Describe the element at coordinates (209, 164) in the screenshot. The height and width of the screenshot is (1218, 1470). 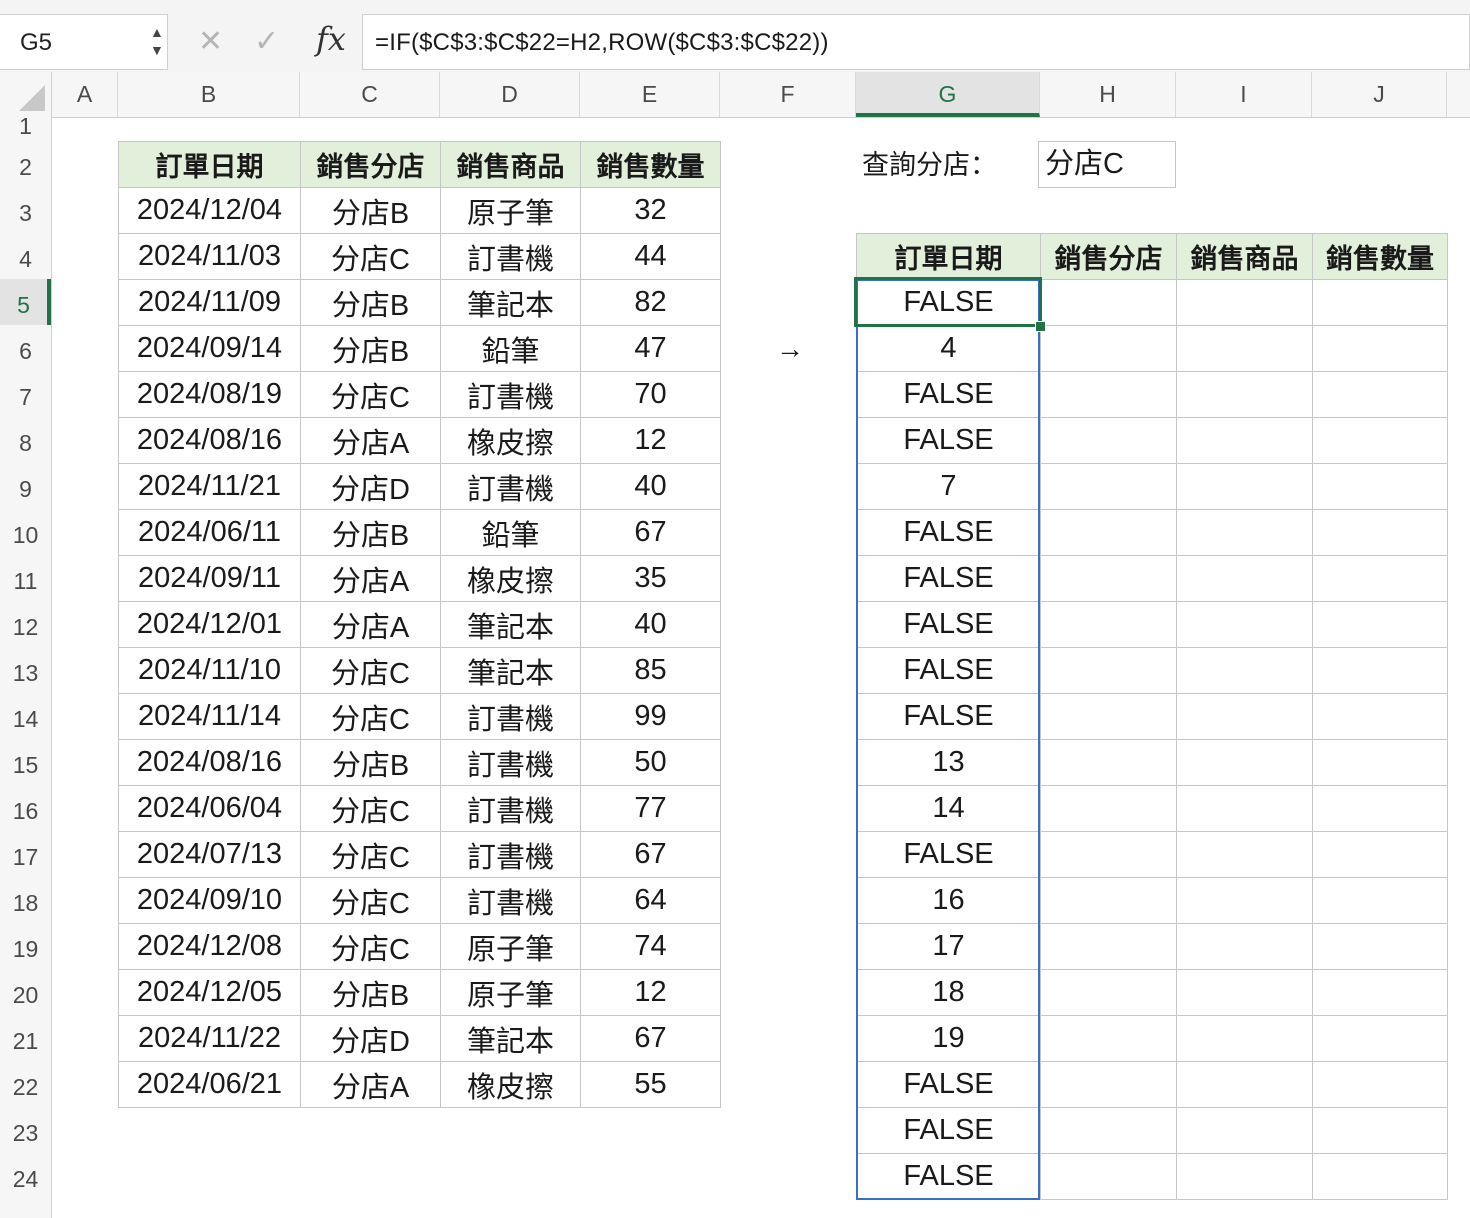
I see `source-header-b: 訂單日期` at that location.